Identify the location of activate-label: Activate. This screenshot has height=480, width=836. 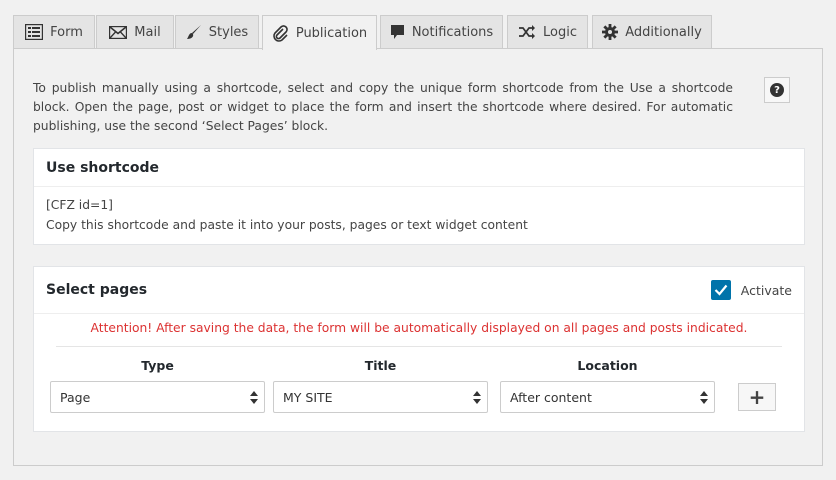
(766, 290).